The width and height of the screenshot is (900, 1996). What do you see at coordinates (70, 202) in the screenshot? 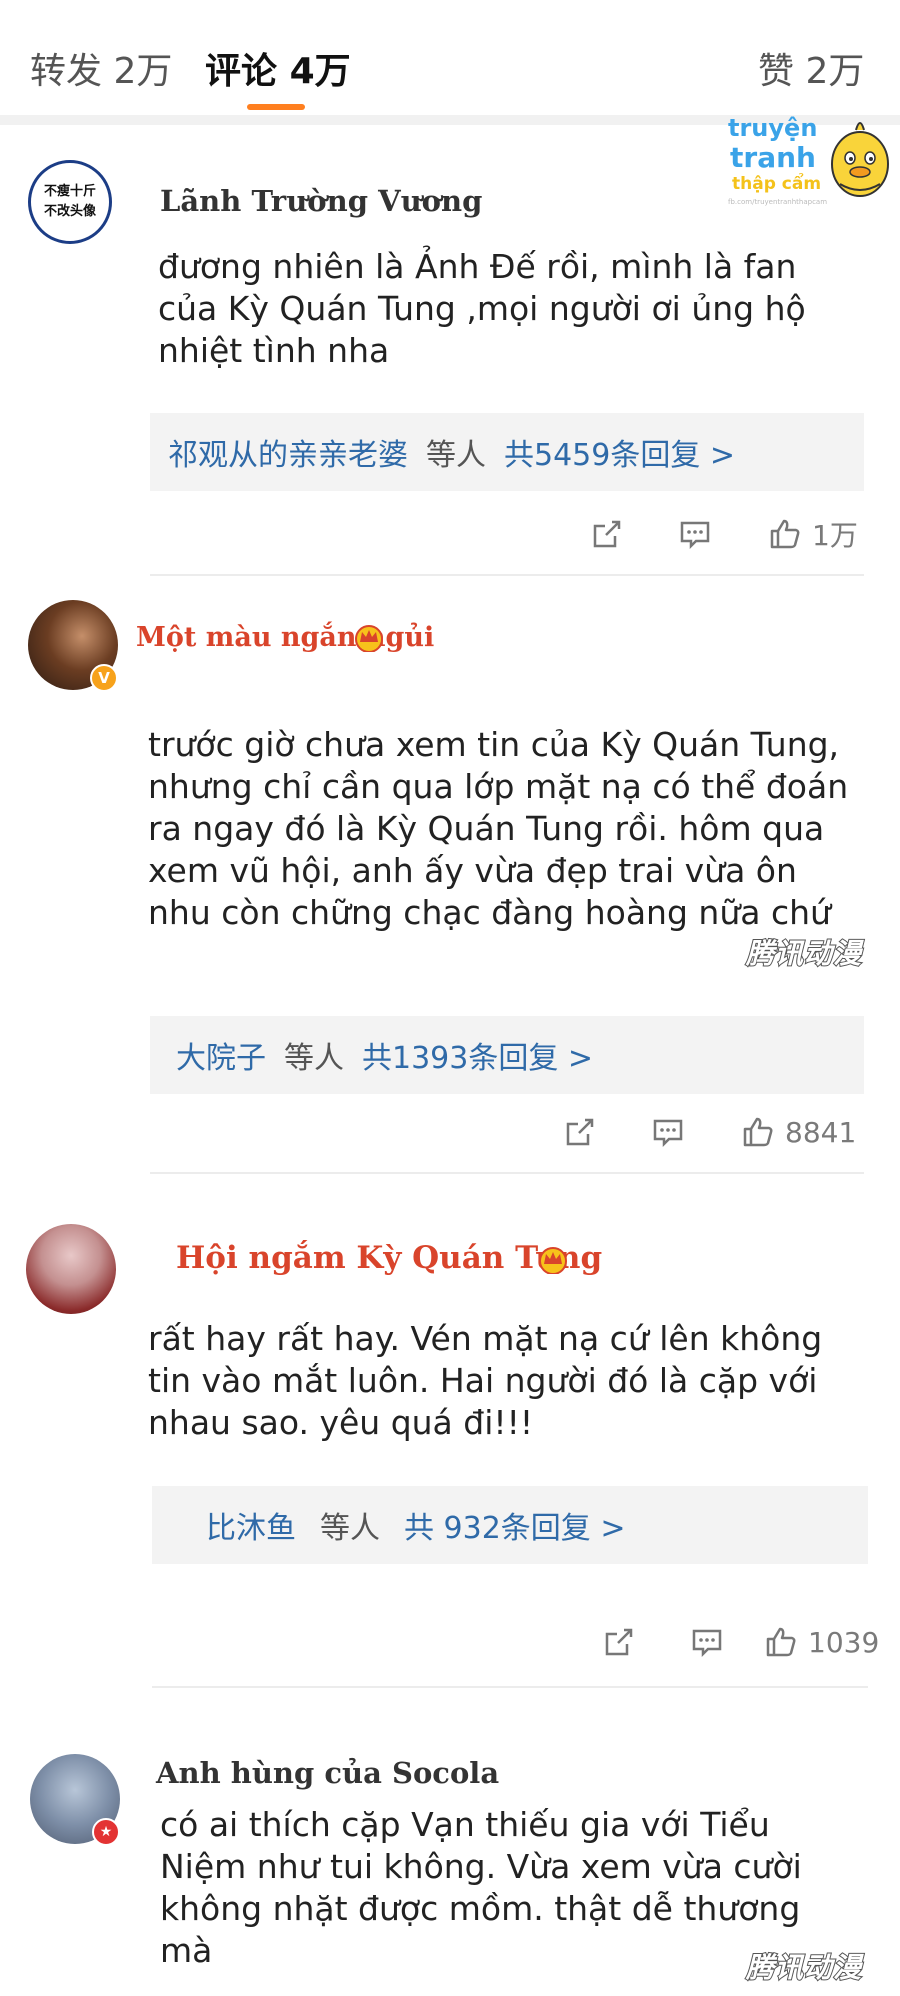
I see `avatar: 不瘦十斤 不改头像` at bounding box center [70, 202].